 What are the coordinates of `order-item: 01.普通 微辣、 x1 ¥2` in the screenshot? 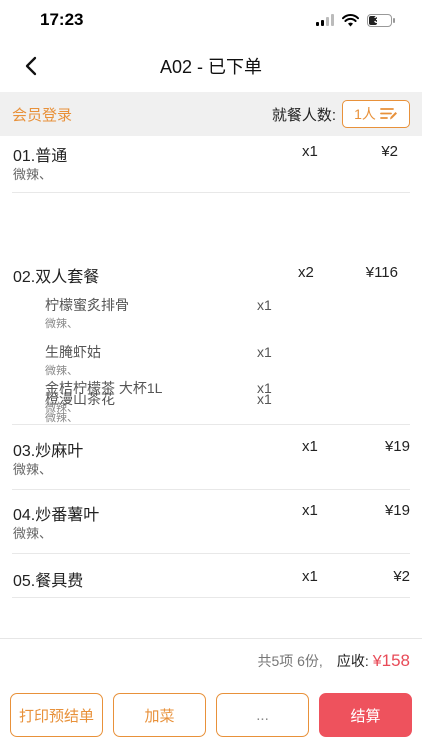 It's located at (211, 164).